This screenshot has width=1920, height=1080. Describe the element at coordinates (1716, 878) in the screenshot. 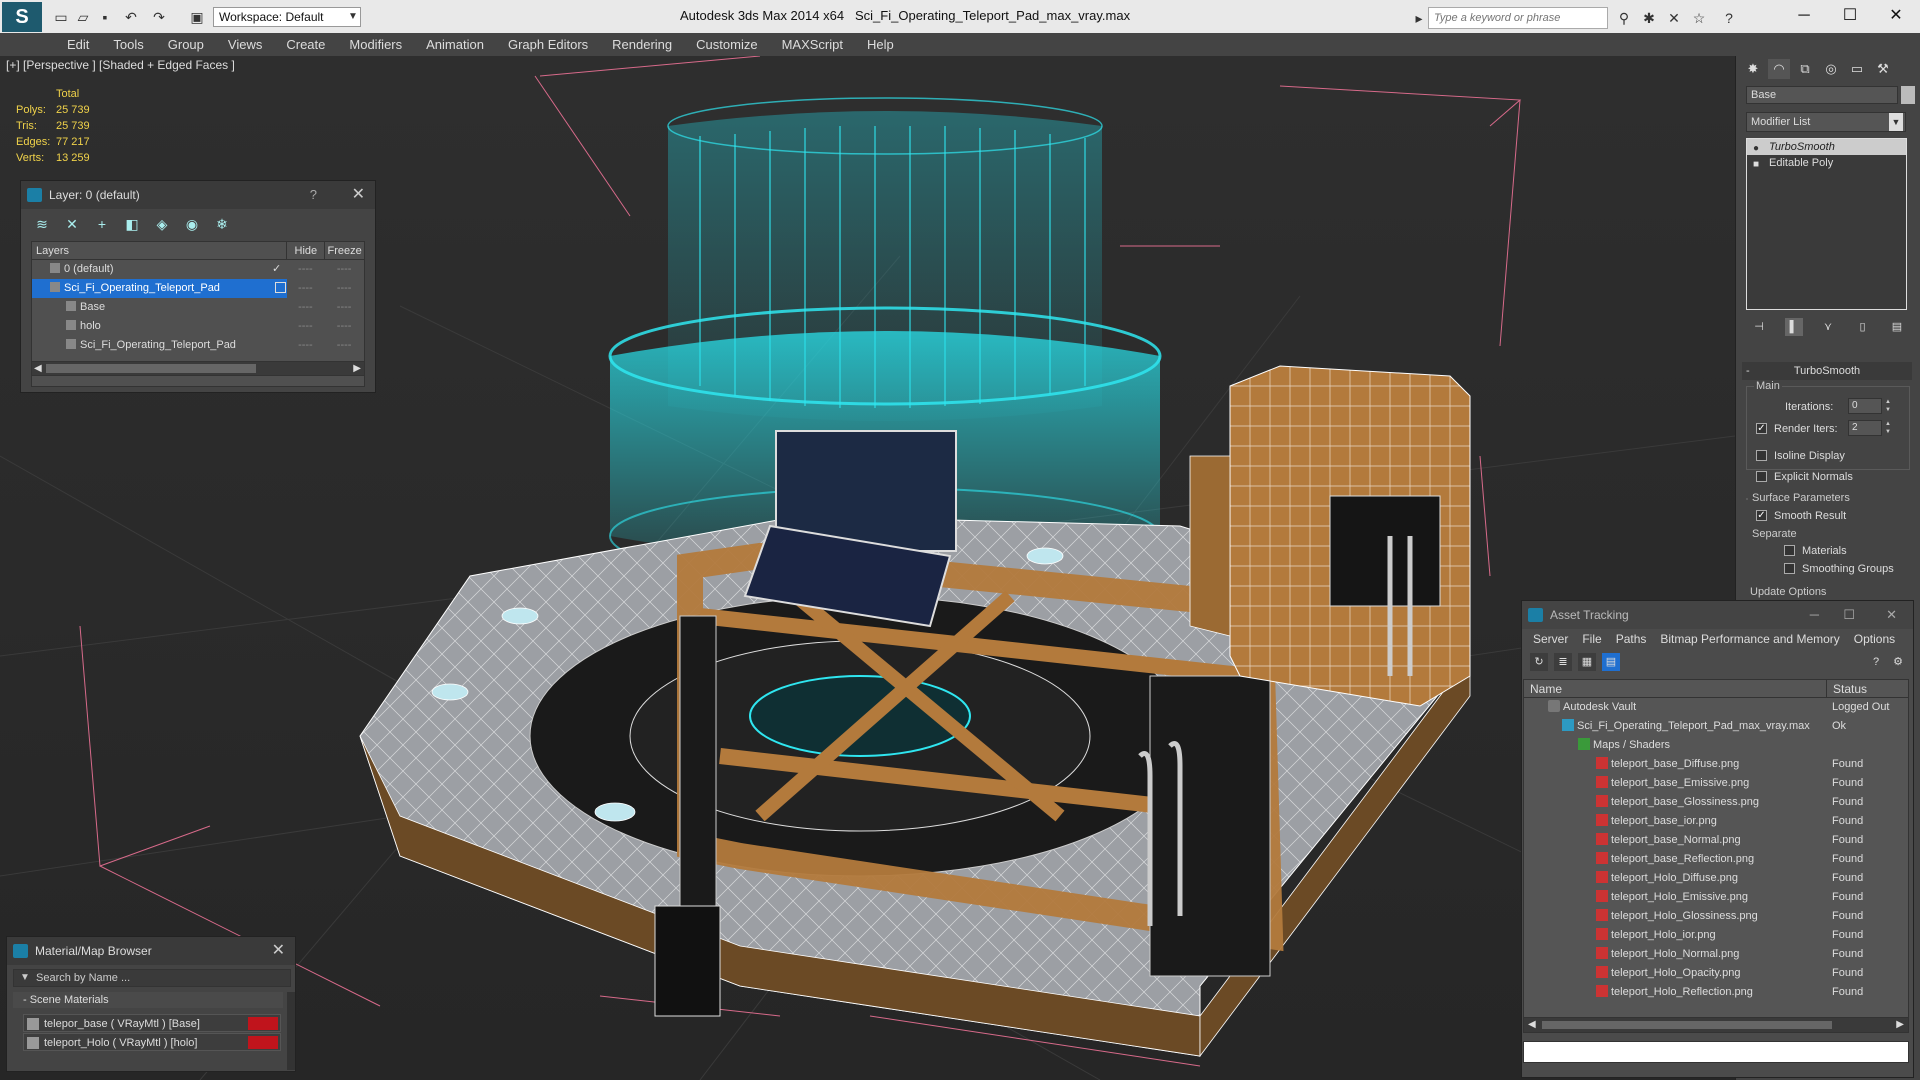

I see `asset-row: teleport_Holo_Diffuse.png Found` at that location.